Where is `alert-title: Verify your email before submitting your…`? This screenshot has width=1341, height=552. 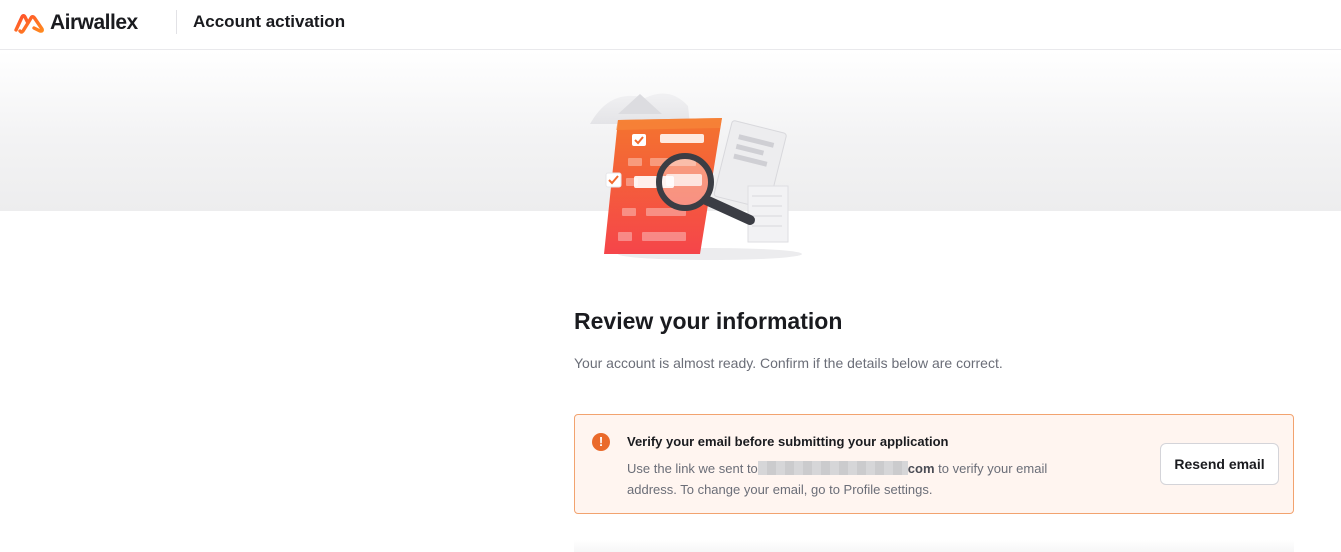 alert-title: Verify your email before submitting your… is located at coordinates (788, 441).